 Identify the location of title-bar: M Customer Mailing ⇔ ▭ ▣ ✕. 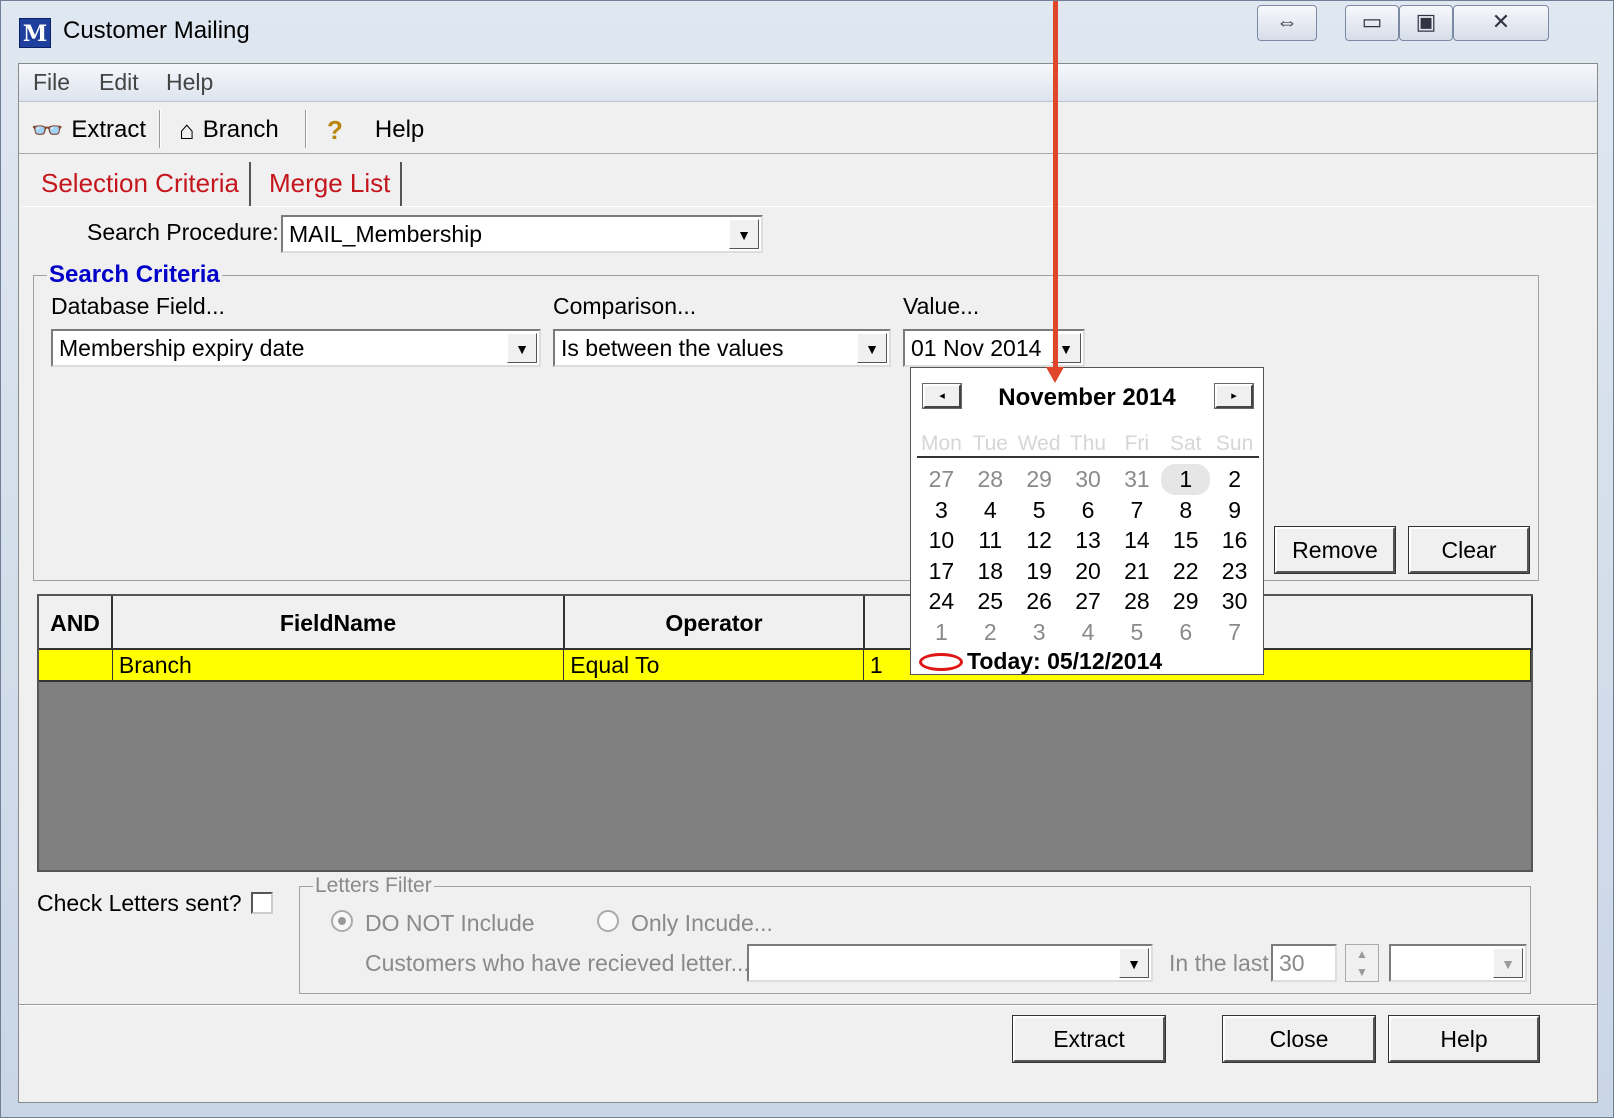
(807, 31).